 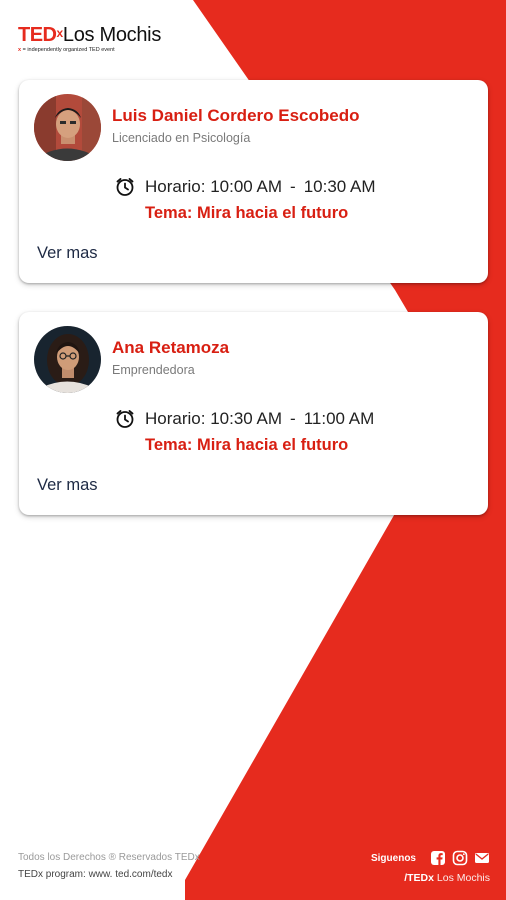 What do you see at coordinates (109, 874) in the screenshot?
I see `program-link: TEDx program: www. ted.com/tedx` at bounding box center [109, 874].